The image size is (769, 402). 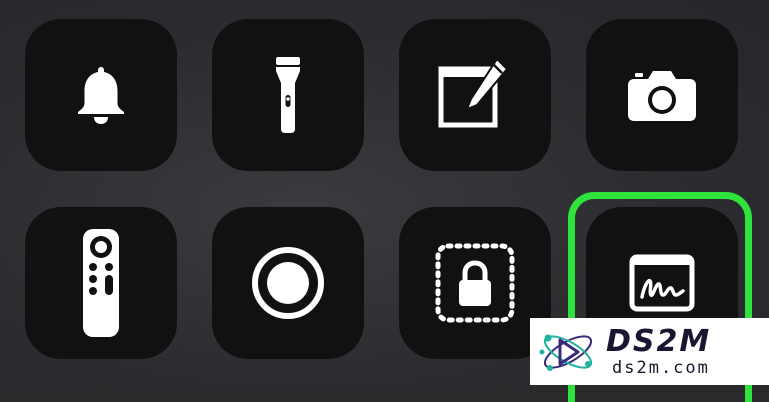 I want to click on flashlight-icon, so click(x=288, y=95).